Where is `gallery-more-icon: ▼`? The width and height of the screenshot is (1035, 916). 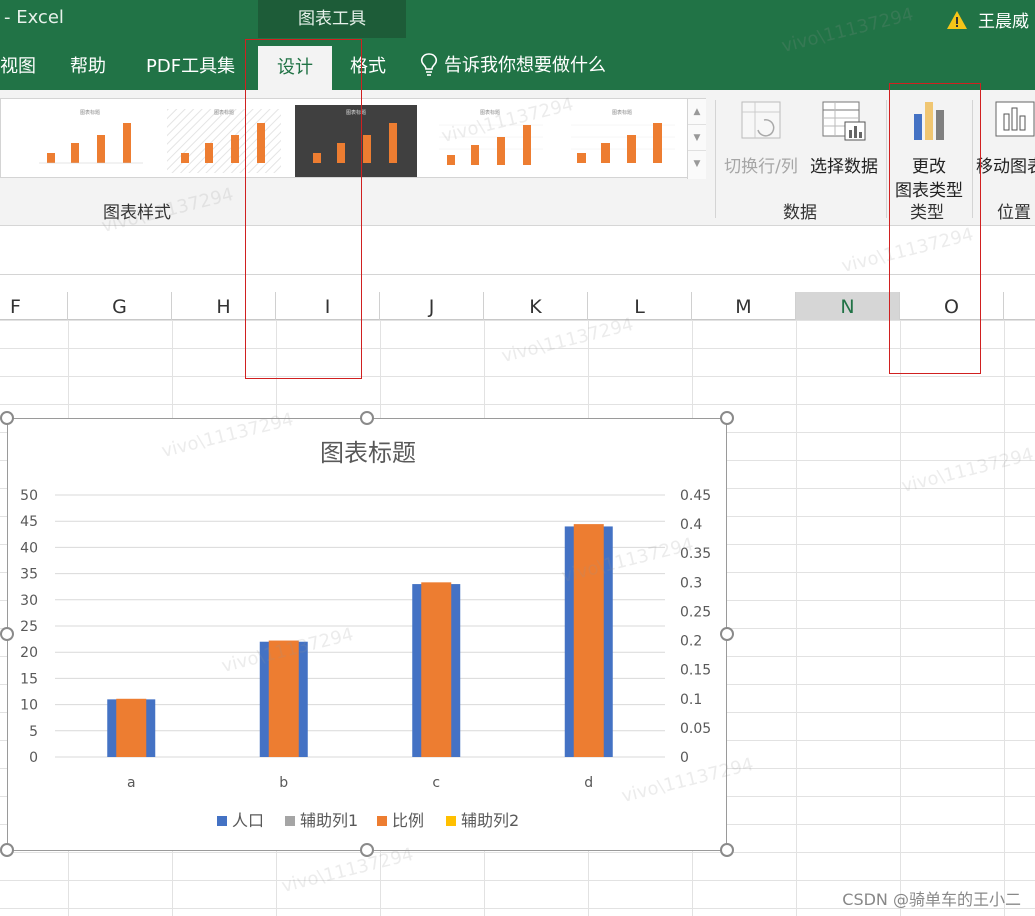 gallery-more-icon: ▼ is located at coordinates (697, 164).